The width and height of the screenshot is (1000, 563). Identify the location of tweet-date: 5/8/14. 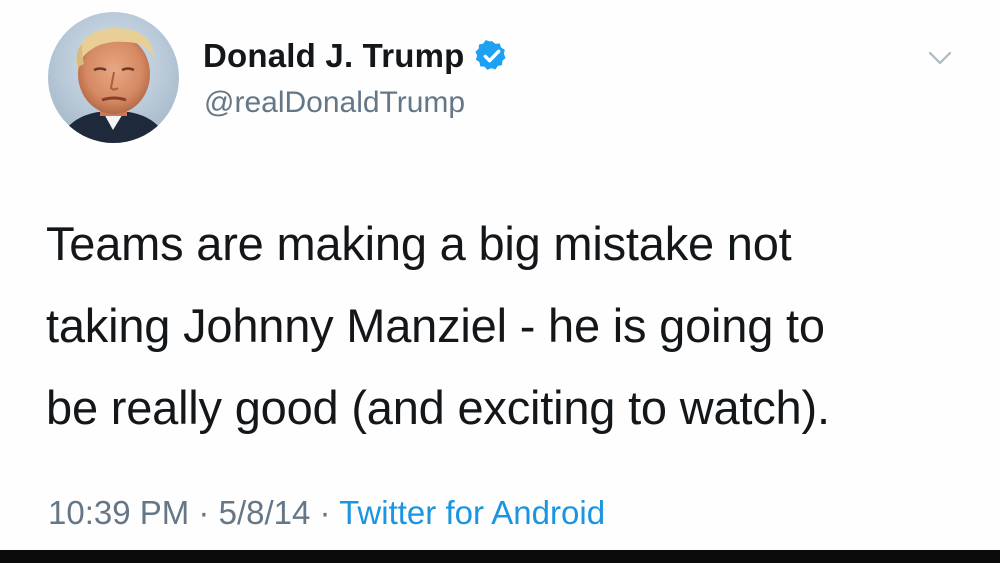
(265, 512).